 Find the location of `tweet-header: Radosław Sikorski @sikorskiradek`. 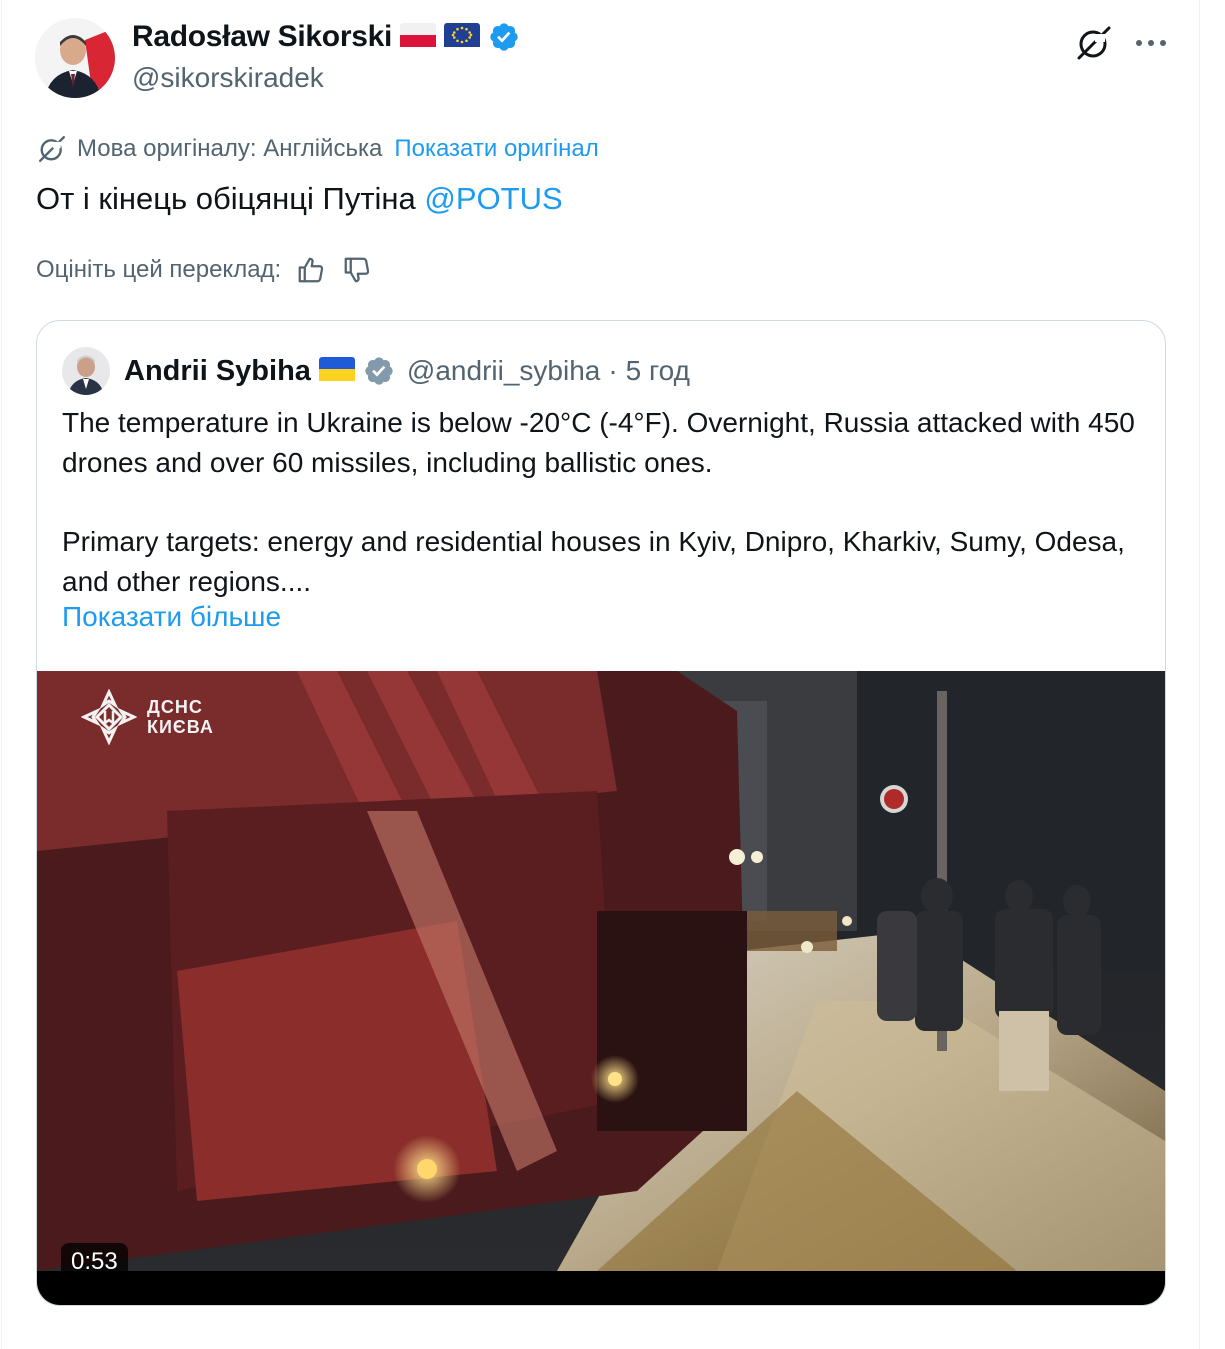

tweet-header: Radosław Sikorski @sikorskiradek is located at coordinates (610, 60).